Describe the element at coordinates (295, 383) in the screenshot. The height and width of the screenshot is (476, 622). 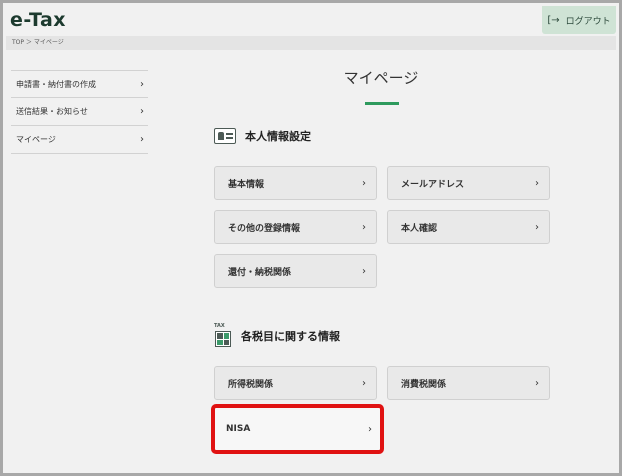
I see `income-tax-button: 所得税関係 ›` at that location.